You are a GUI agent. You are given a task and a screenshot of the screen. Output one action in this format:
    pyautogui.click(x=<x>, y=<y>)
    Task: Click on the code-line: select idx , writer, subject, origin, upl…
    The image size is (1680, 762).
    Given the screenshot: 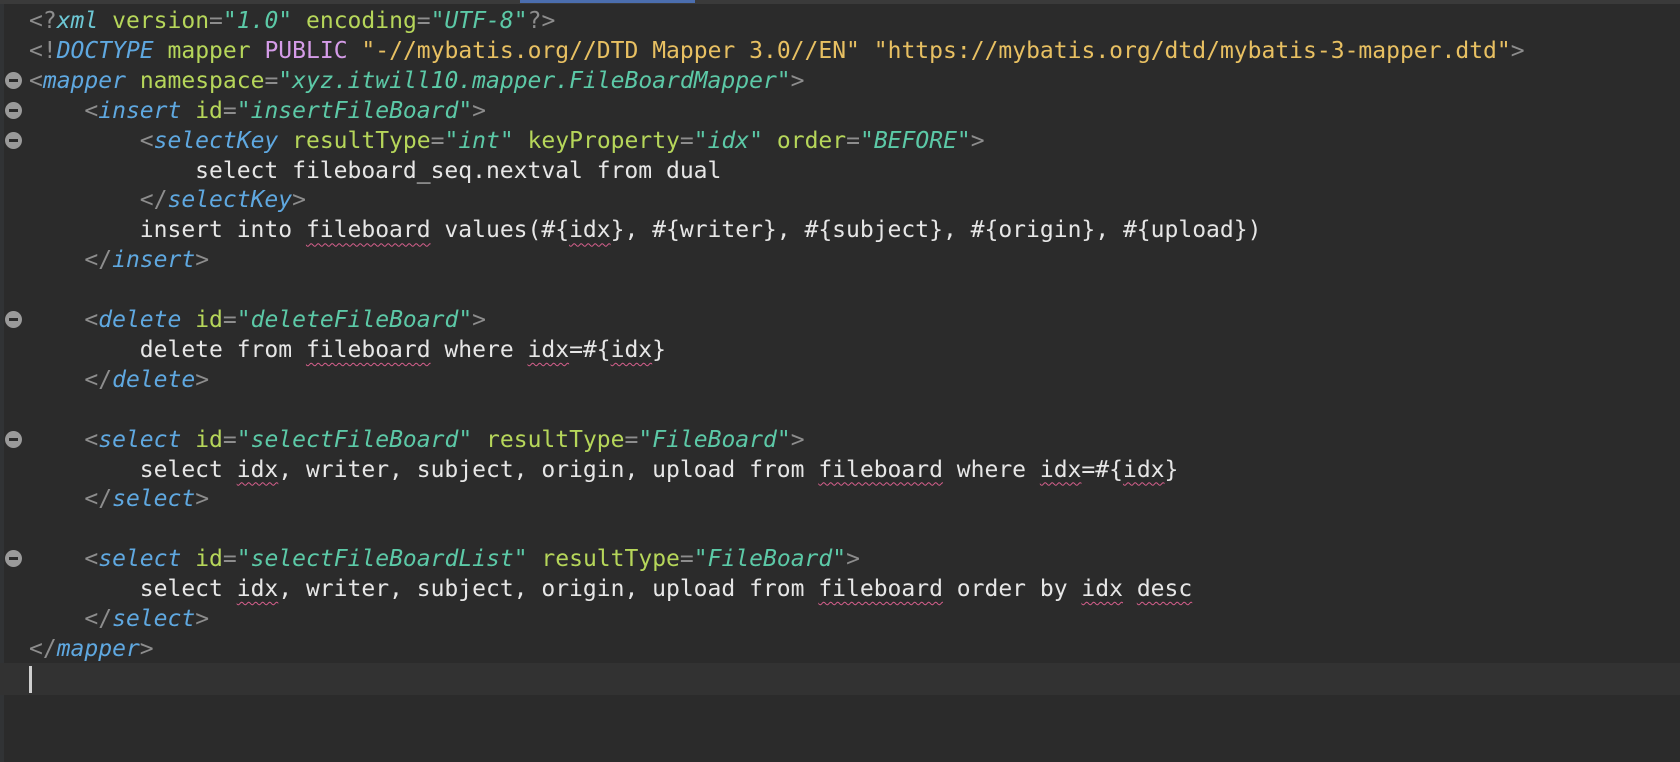 What is the action you would take?
    pyautogui.click(x=840, y=589)
    